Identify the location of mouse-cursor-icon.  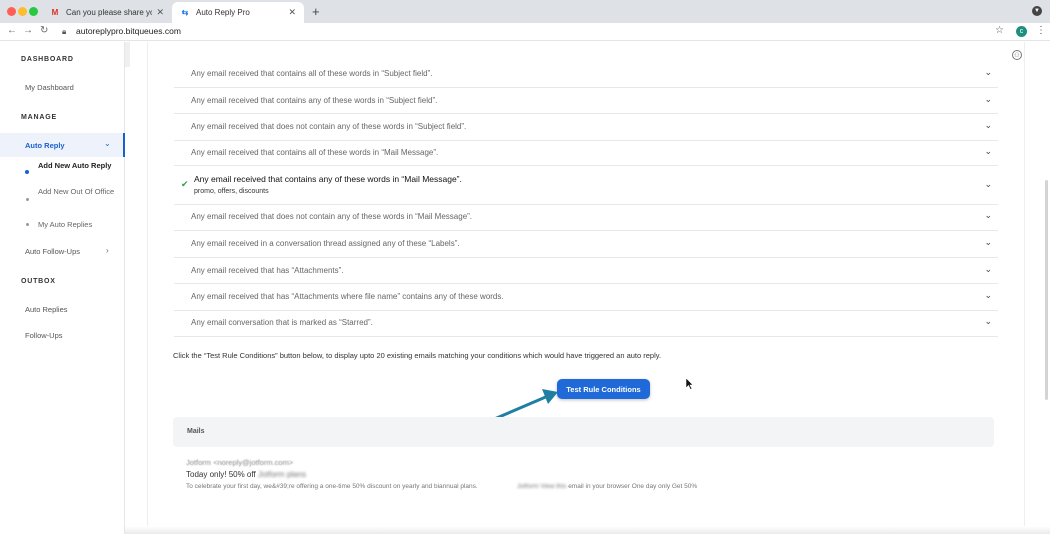
(690, 384).